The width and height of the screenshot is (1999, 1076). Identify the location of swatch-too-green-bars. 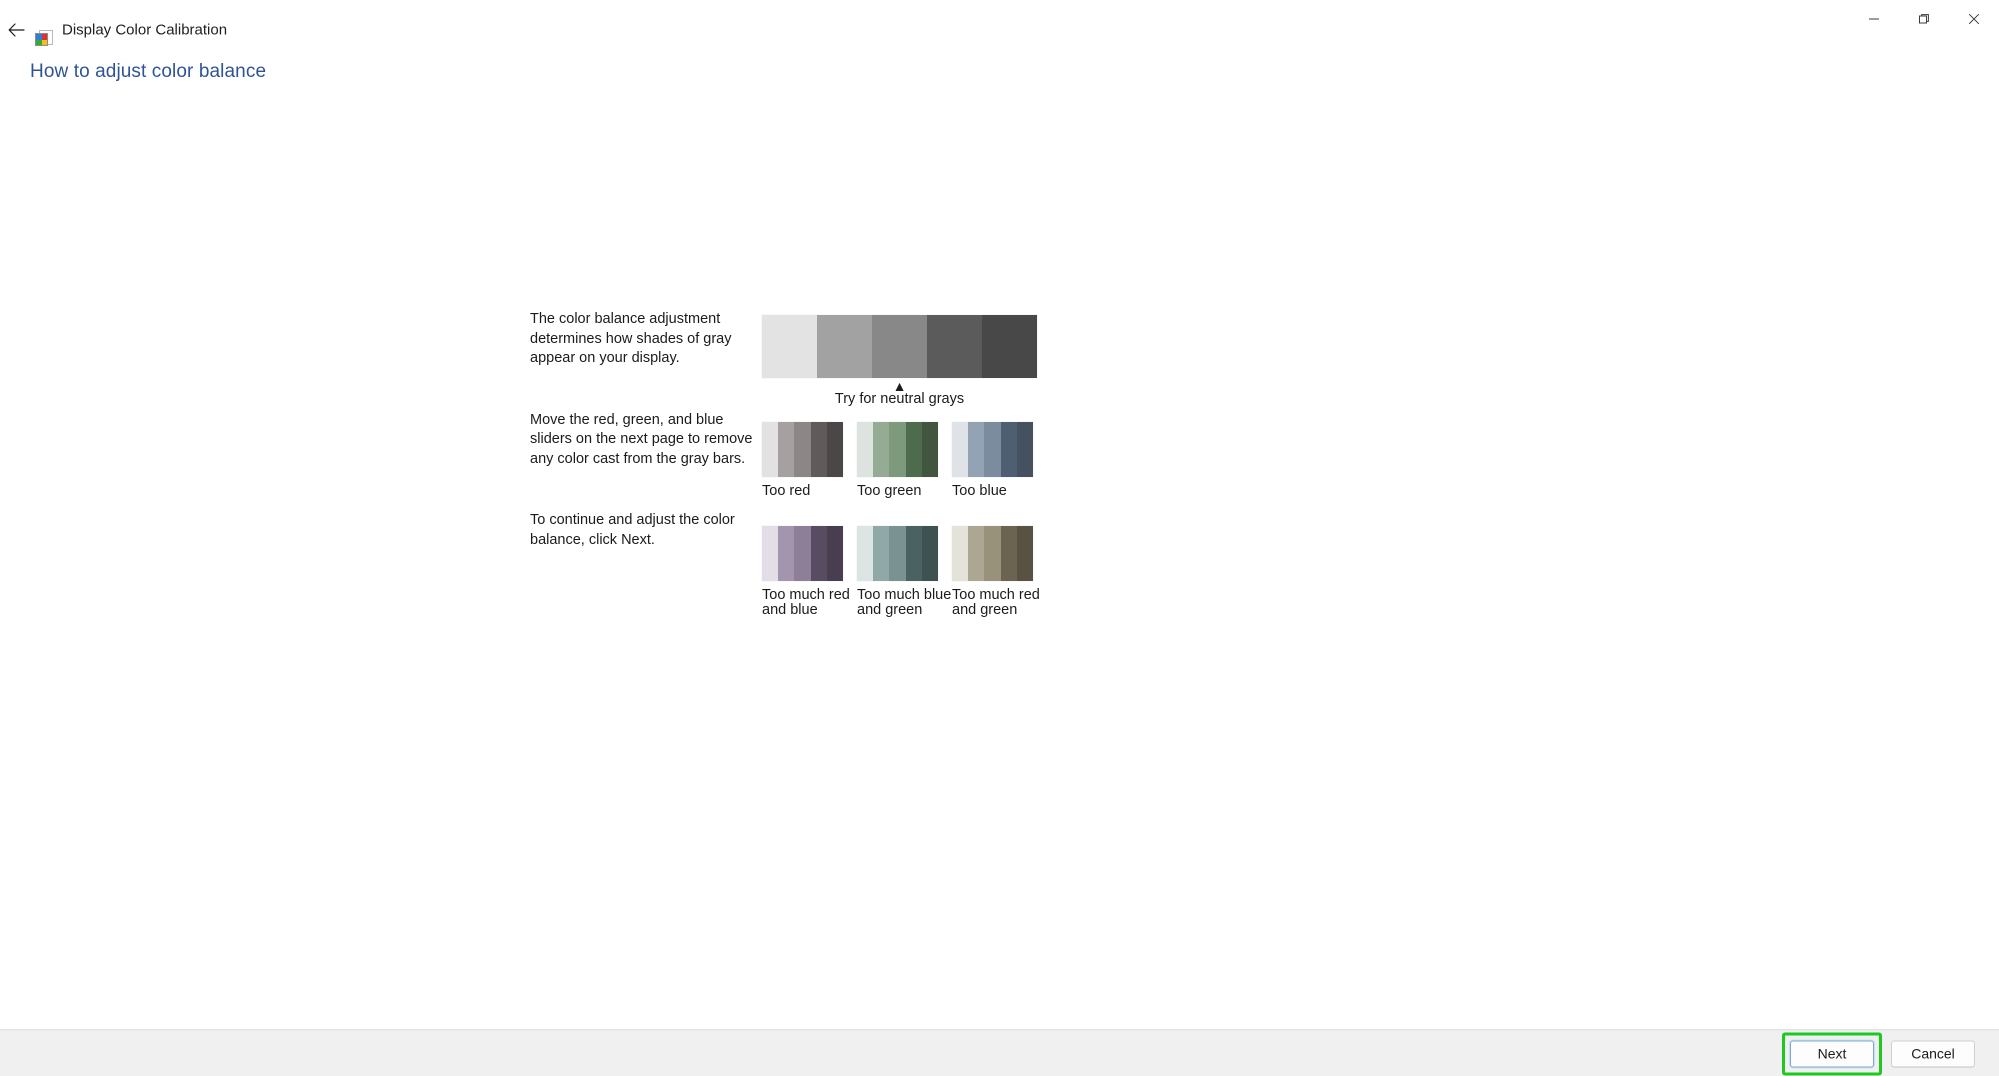
(898, 449).